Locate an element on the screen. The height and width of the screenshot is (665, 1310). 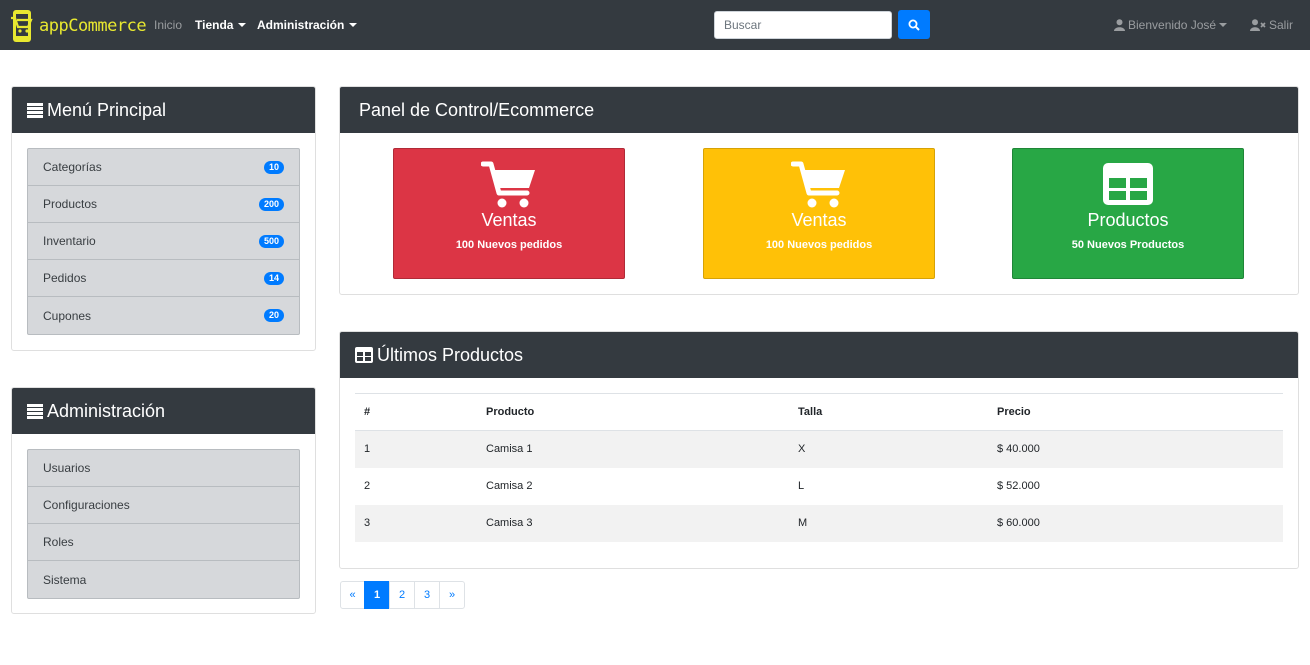
productos-tile-green: Productos 50 Nuevos Productos is located at coordinates (1128, 213).